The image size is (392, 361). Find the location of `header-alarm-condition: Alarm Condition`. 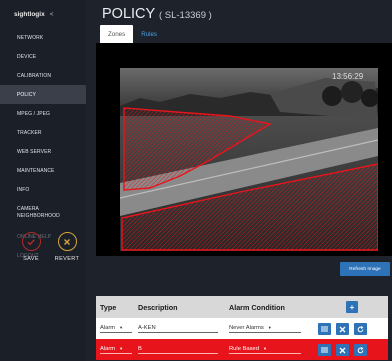

header-alarm-condition: Alarm Condition is located at coordinates (257, 307).